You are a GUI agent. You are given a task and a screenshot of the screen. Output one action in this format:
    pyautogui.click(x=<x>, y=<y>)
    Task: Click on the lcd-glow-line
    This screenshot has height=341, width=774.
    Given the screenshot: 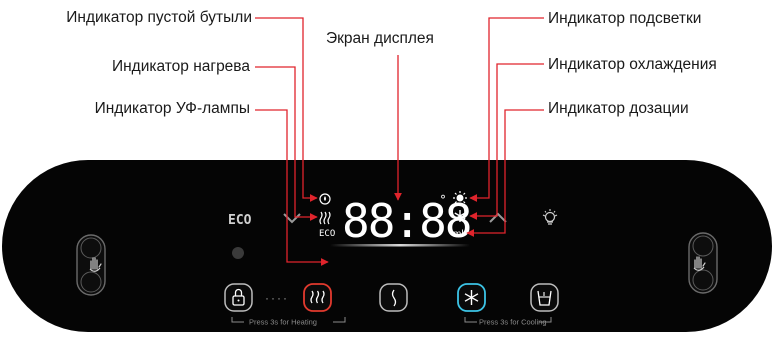 What is the action you would take?
    pyautogui.click(x=400, y=245)
    